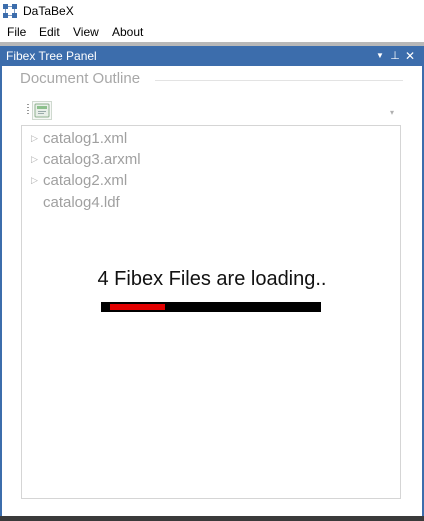 This screenshot has width=424, height=521. Describe the element at coordinates (85, 180) in the screenshot. I see `tree-item-catalog2: catalog2.xml` at that location.